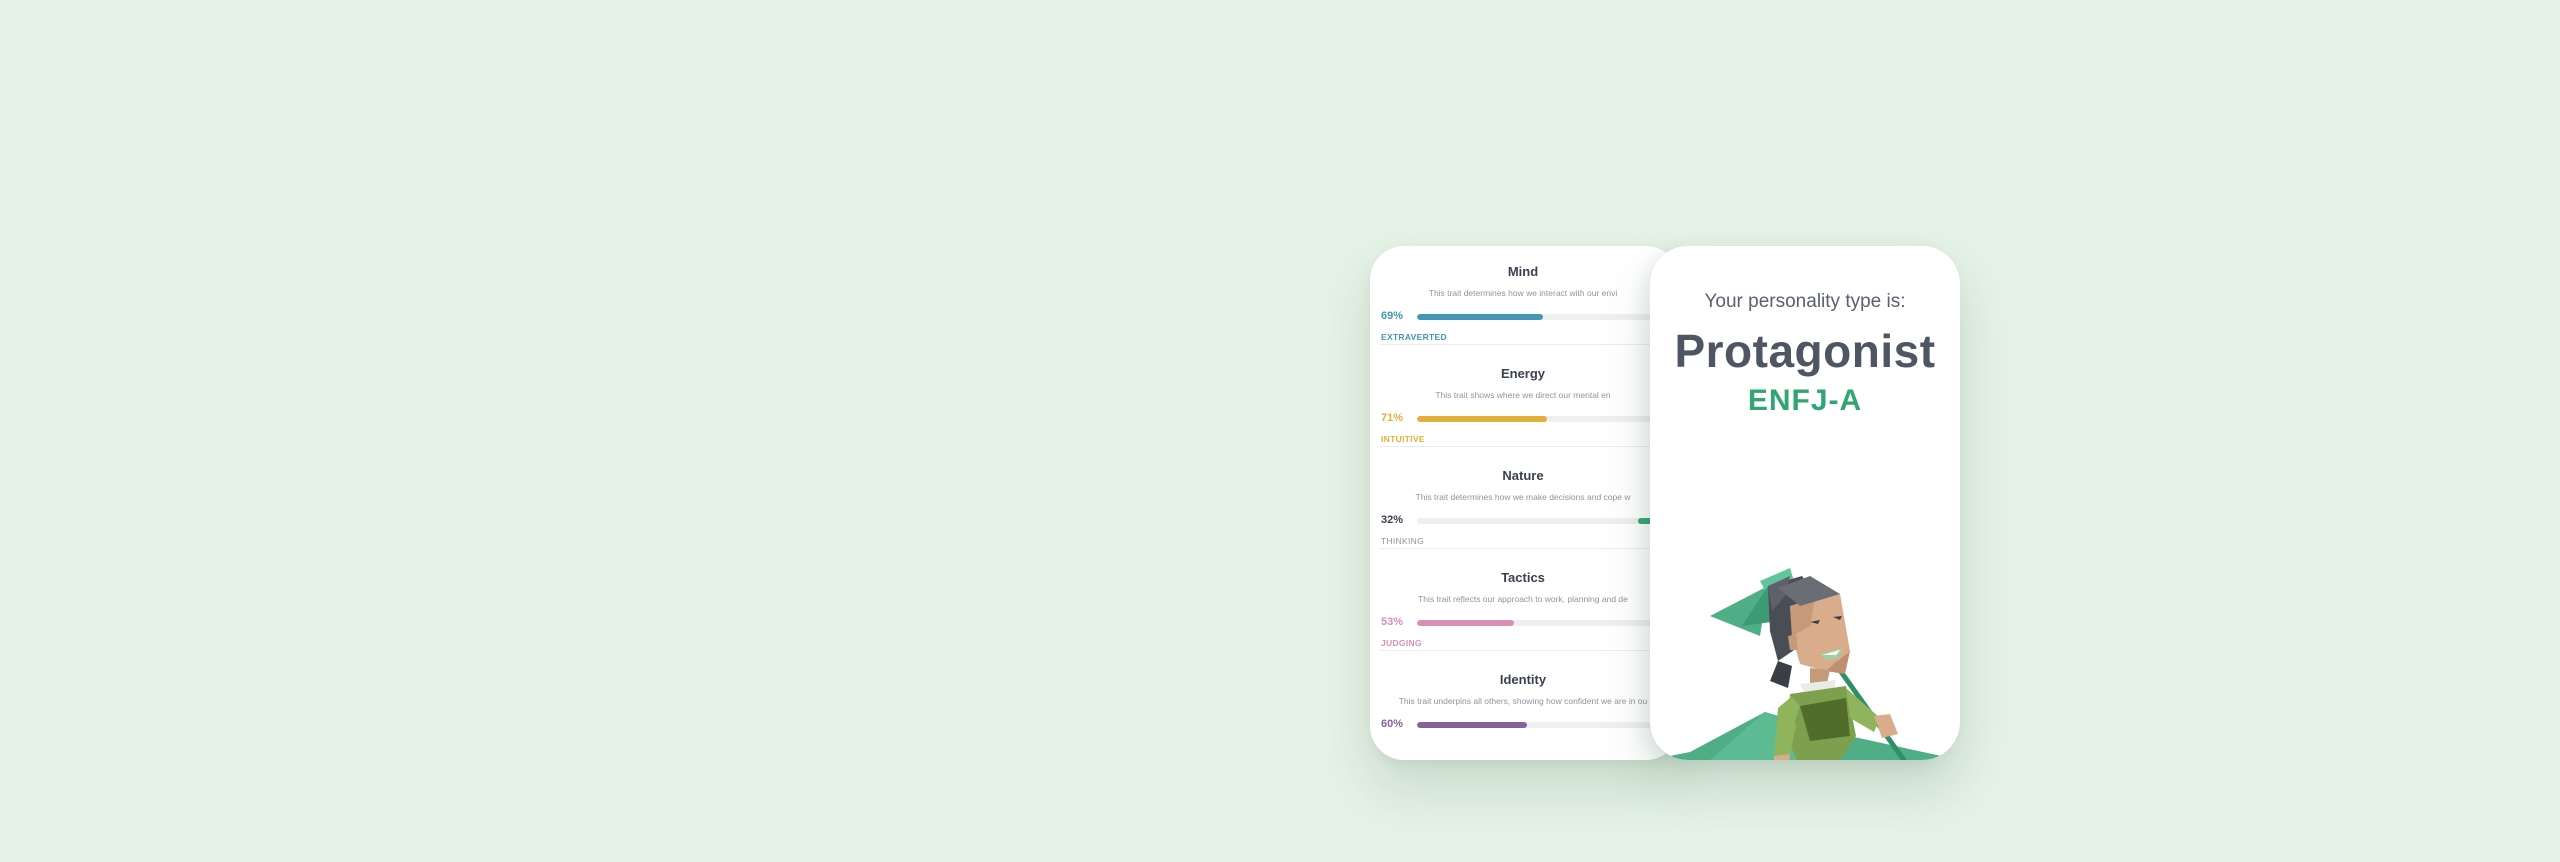  What do you see at coordinates (1523, 373) in the screenshot?
I see `trait-title: Energy` at bounding box center [1523, 373].